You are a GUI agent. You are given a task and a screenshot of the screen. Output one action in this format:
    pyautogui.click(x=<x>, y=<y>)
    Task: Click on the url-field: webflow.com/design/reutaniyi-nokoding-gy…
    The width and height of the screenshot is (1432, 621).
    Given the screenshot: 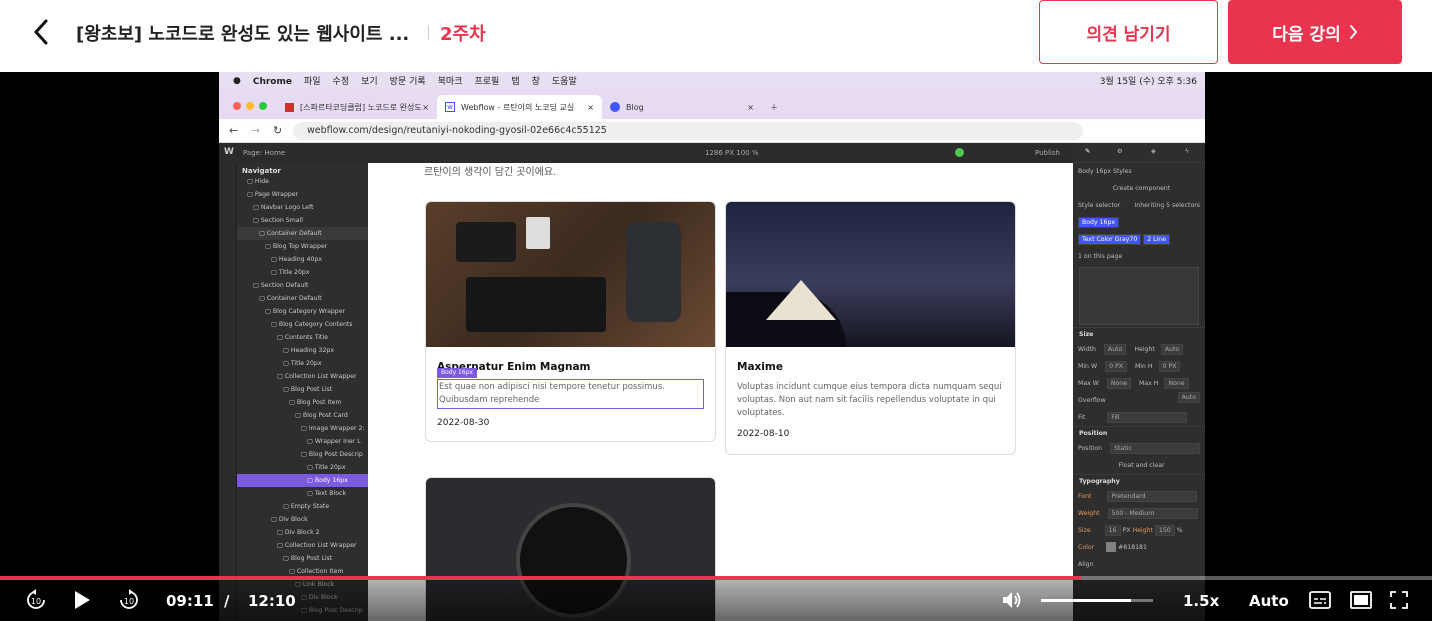 What is the action you would take?
    pyautogui.click(x=688, y=131)
    